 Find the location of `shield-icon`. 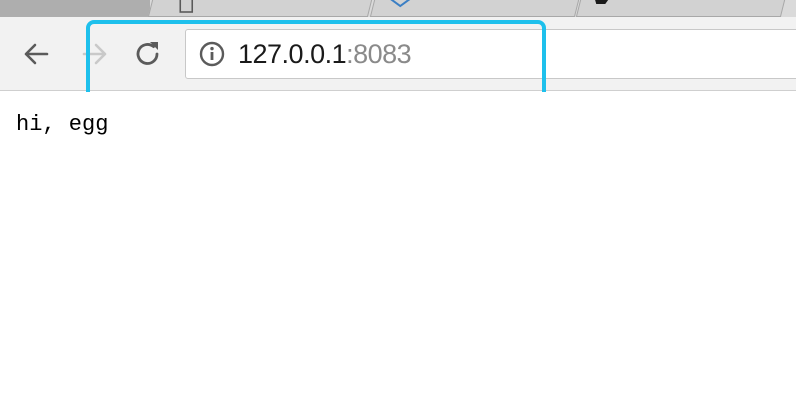

shield-icon is located at coordinates (400, 8).